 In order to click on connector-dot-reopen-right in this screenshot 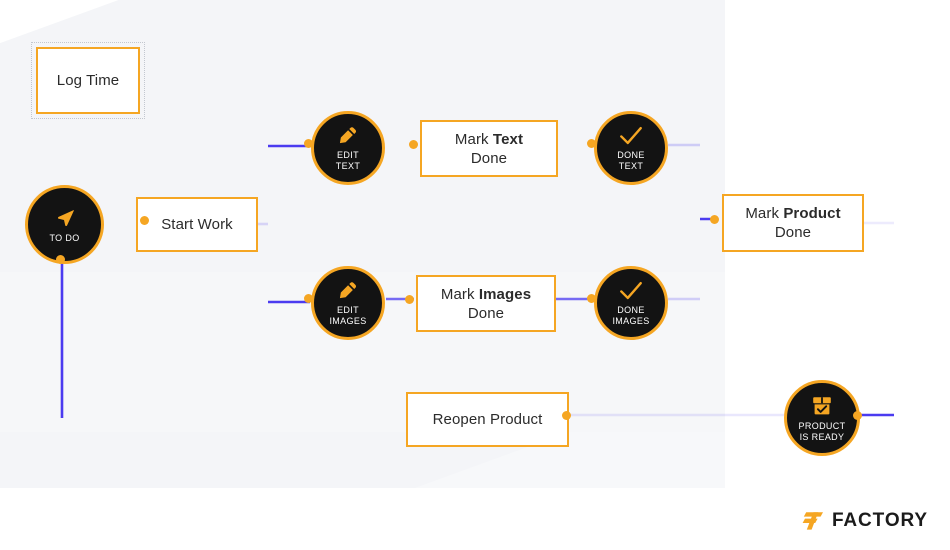, I will do `click(566, 415)`.